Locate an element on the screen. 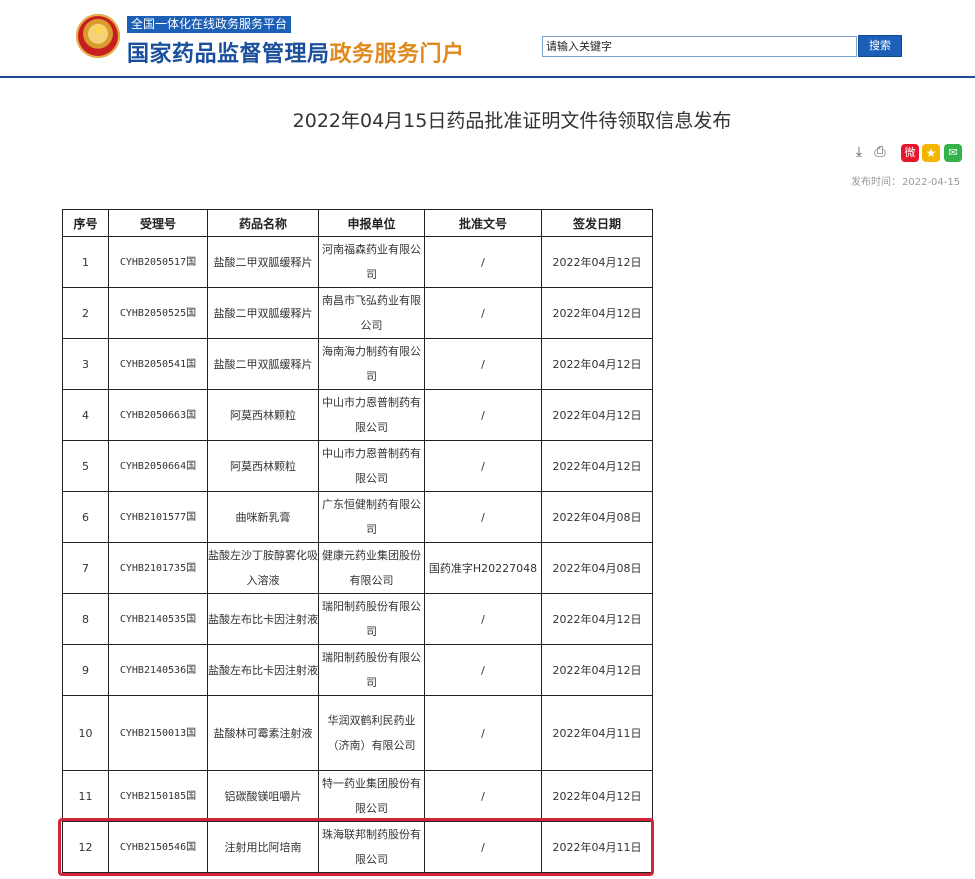  publish-time: 发布时间：2022-04-15 is located at coordinates (905, 180).